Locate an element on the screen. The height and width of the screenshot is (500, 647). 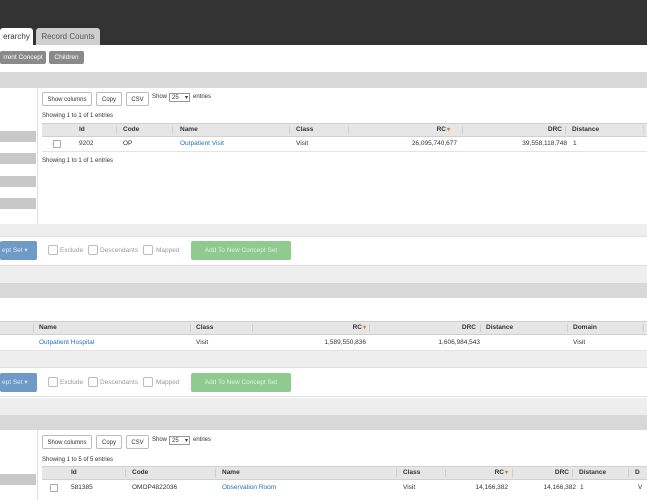
cell-code: OP is located at coordinates (128, 143).